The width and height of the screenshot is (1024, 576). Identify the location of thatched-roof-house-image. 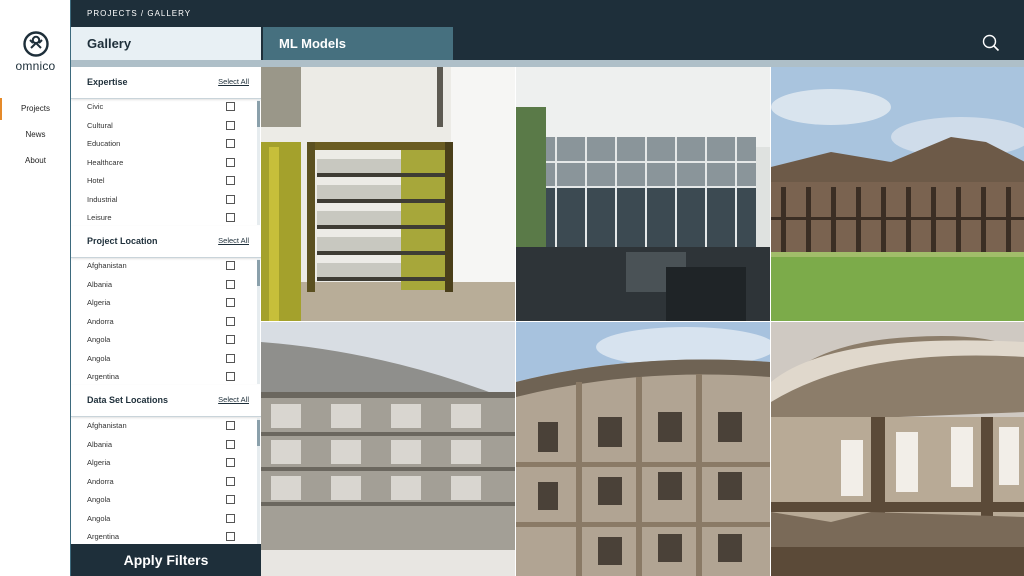
(897, 449).